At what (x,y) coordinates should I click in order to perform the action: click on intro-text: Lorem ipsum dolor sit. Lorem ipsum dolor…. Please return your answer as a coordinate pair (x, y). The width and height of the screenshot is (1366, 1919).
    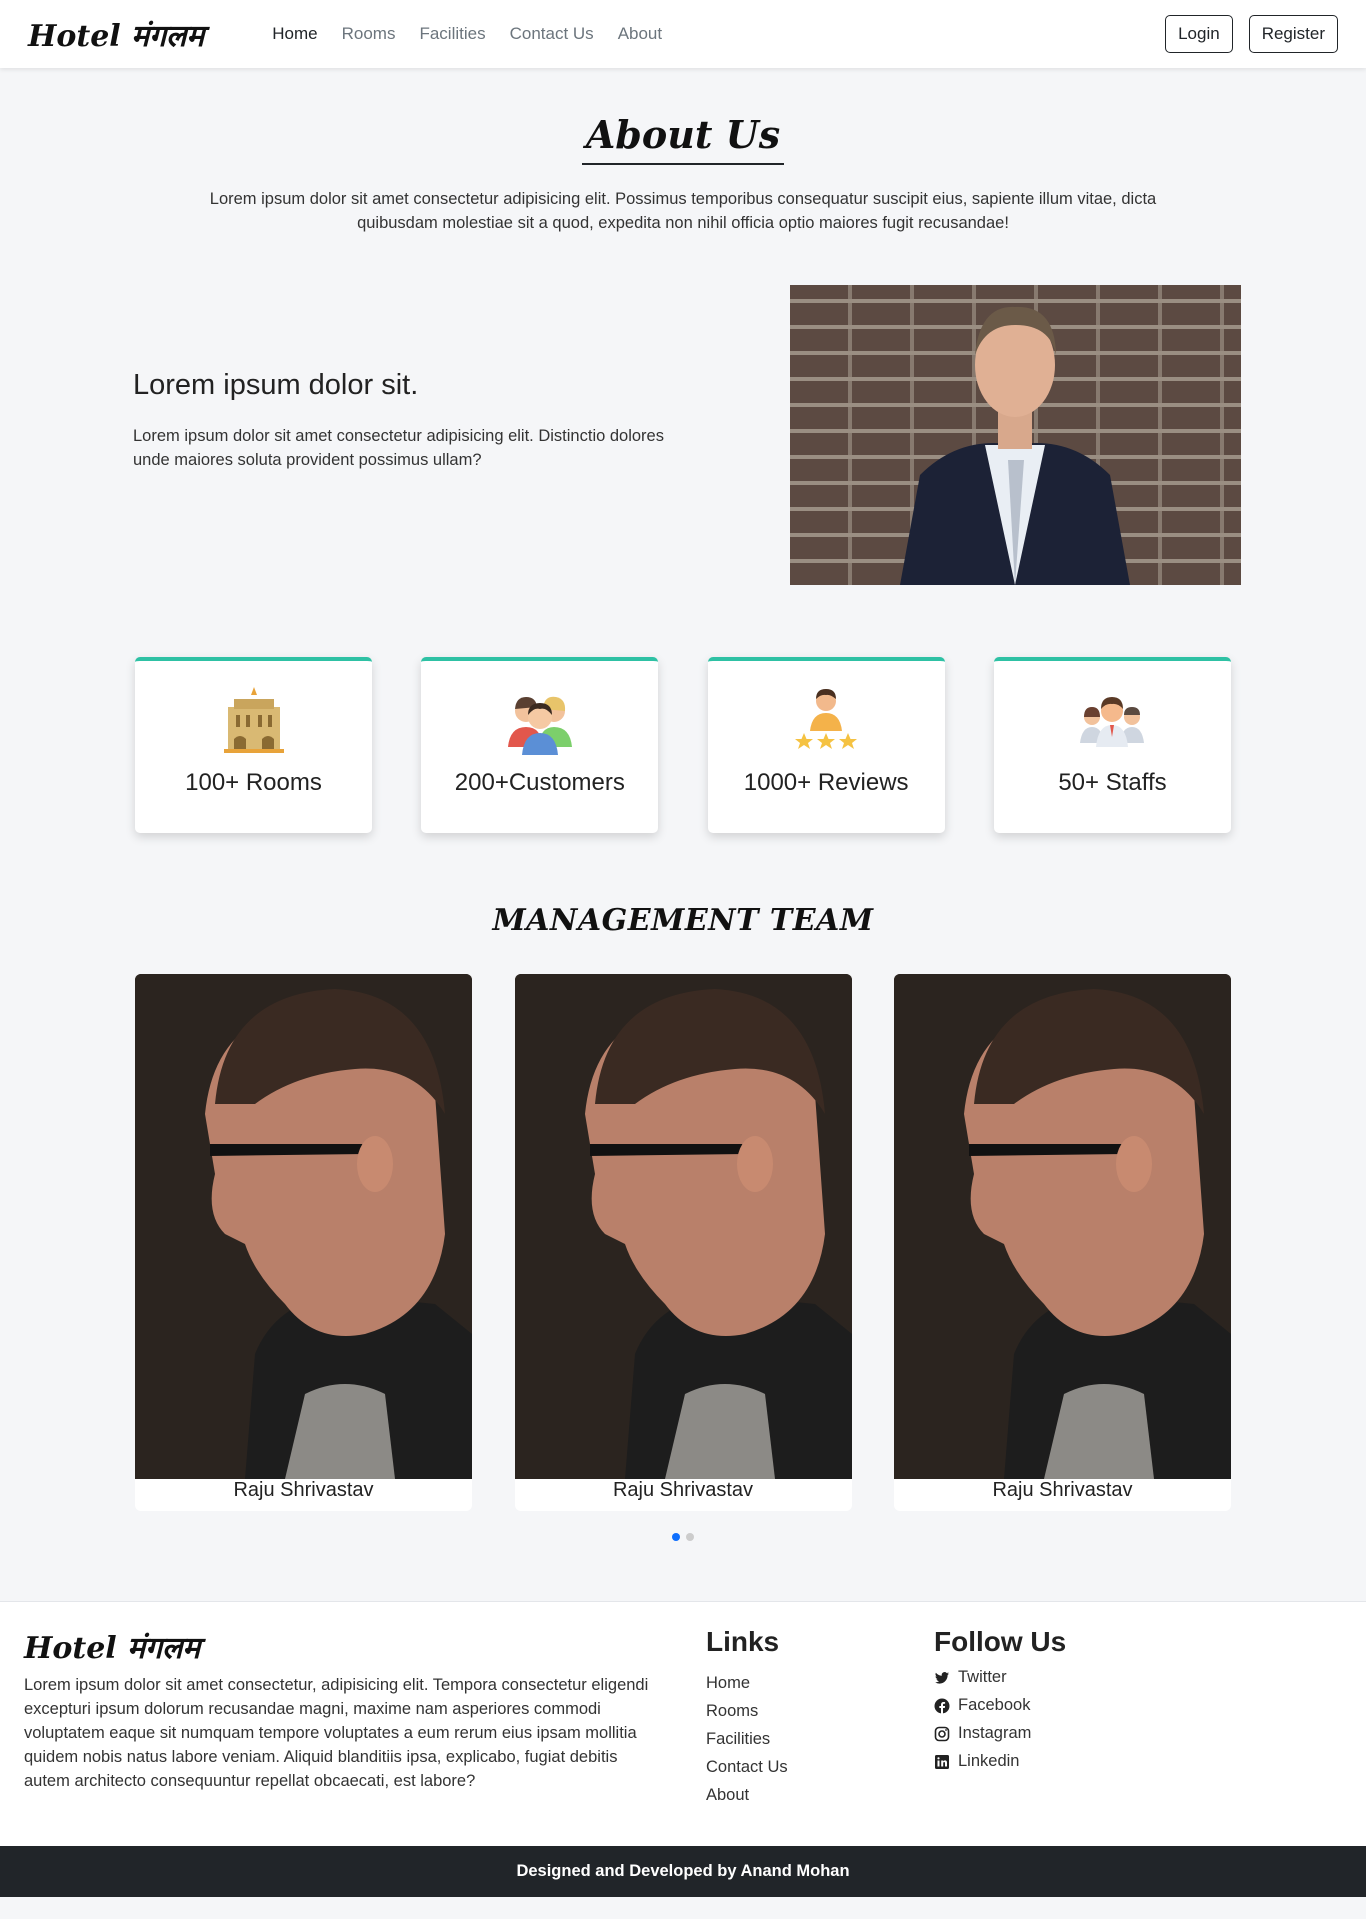
    Looking at the image, I should click on (413, 420).